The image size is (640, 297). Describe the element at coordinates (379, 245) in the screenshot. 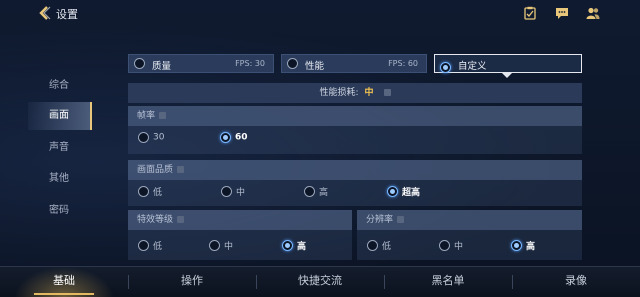

I see `resolution-option-low: 低` at that location.